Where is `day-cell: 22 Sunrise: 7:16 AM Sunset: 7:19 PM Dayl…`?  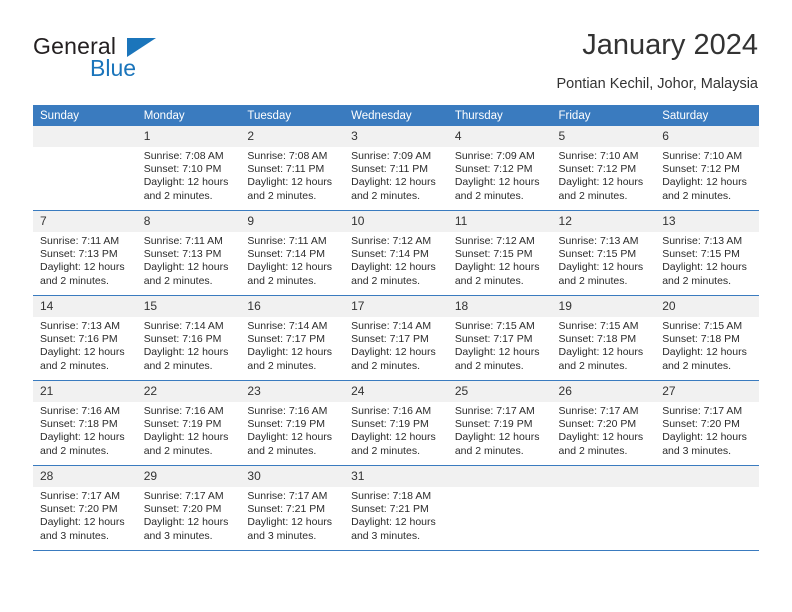 day-cell: 22 Sunrise: 7:16 AM Sunset: 7:19 PM Dayl… is located at coordinates (188, 423).